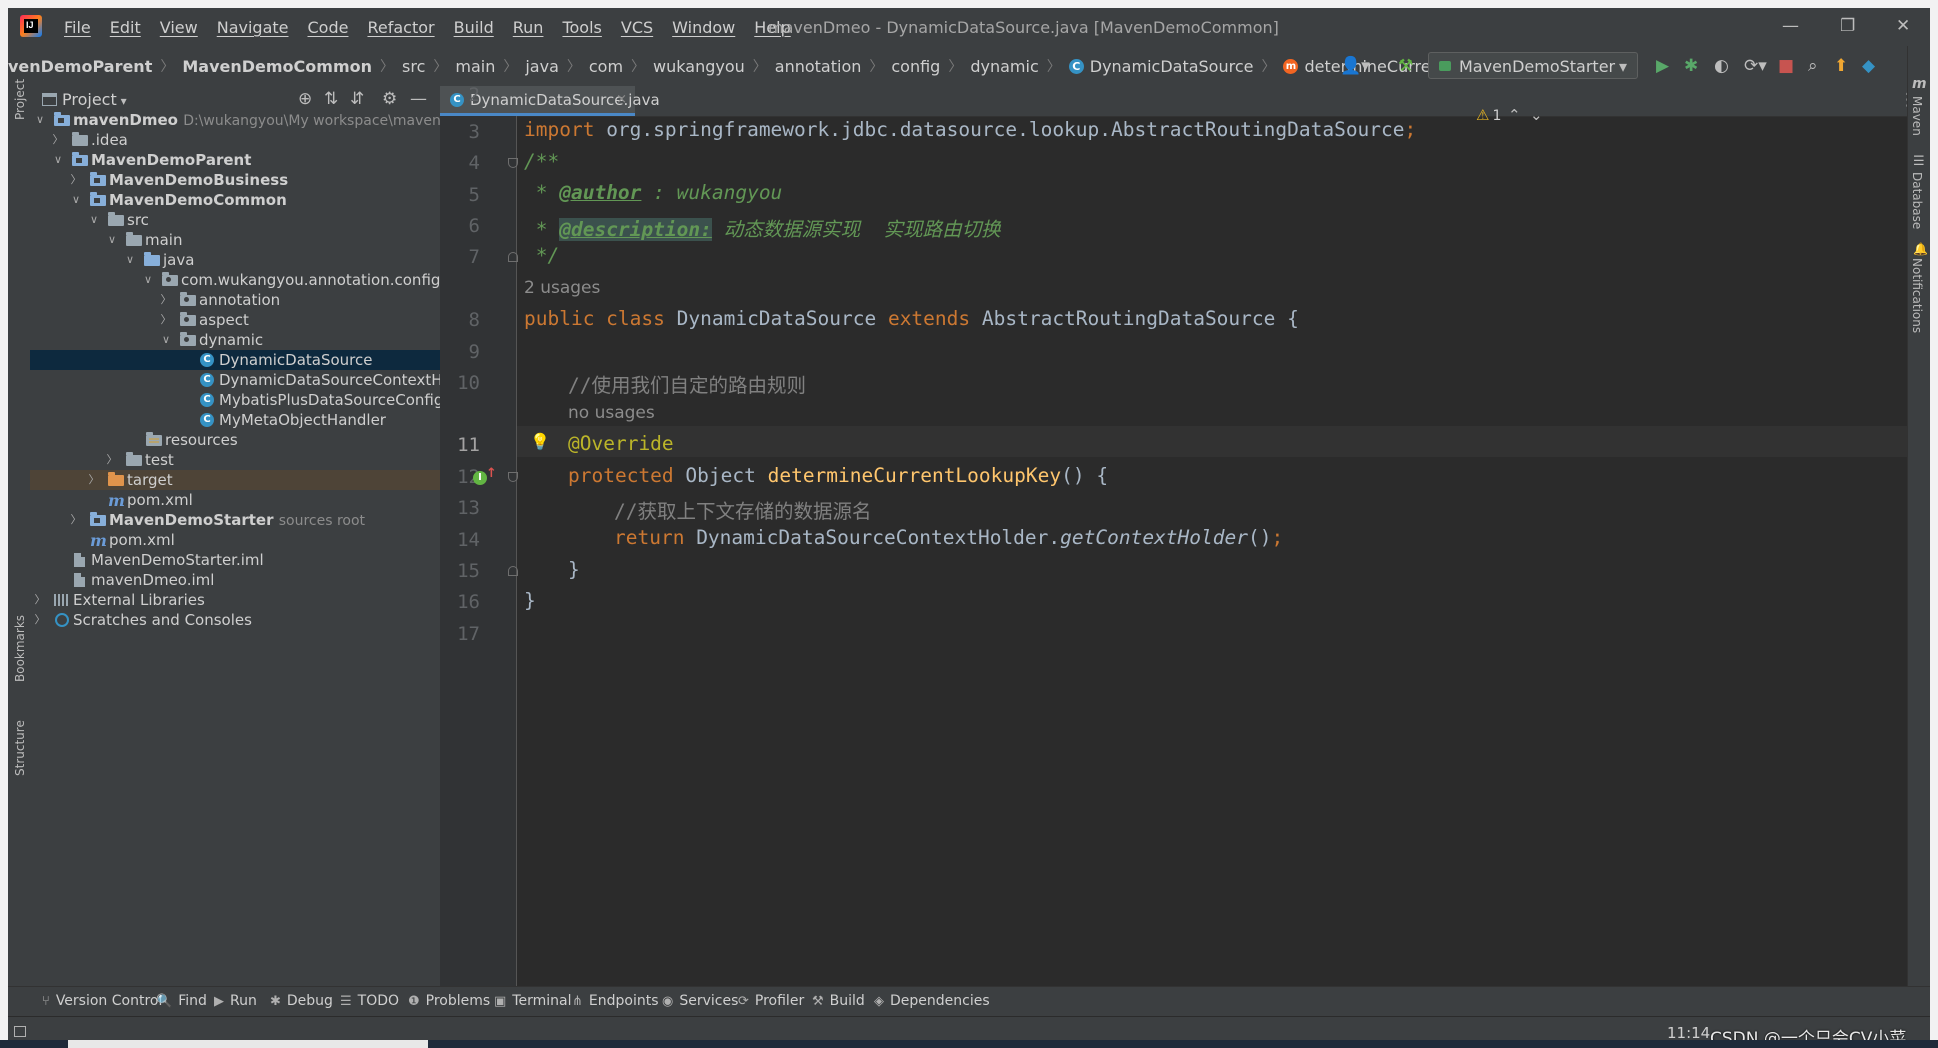 This screenshot has height=1048, width=1938. Describe the element at coordinates (369, 1001) in the screenshot. I see `tool-todo: ☰ TODO` at that location.